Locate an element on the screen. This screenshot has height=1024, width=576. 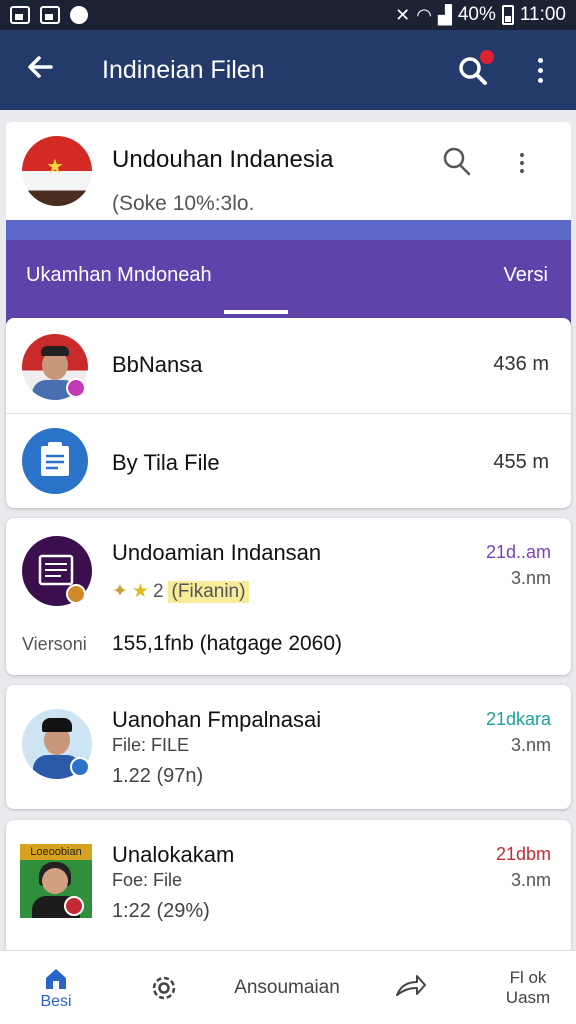
nav-center-label: Ansoumaian is located at coordinates (287, 987).